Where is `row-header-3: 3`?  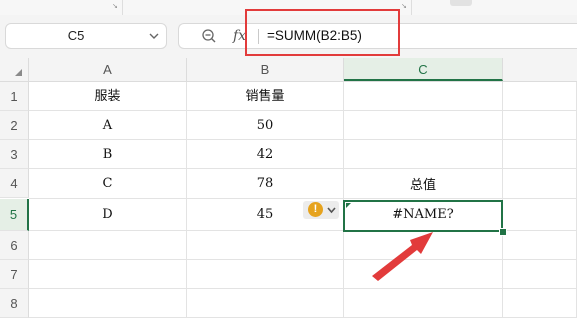 row-header-3: 3 is located at coordinates (14, 154).